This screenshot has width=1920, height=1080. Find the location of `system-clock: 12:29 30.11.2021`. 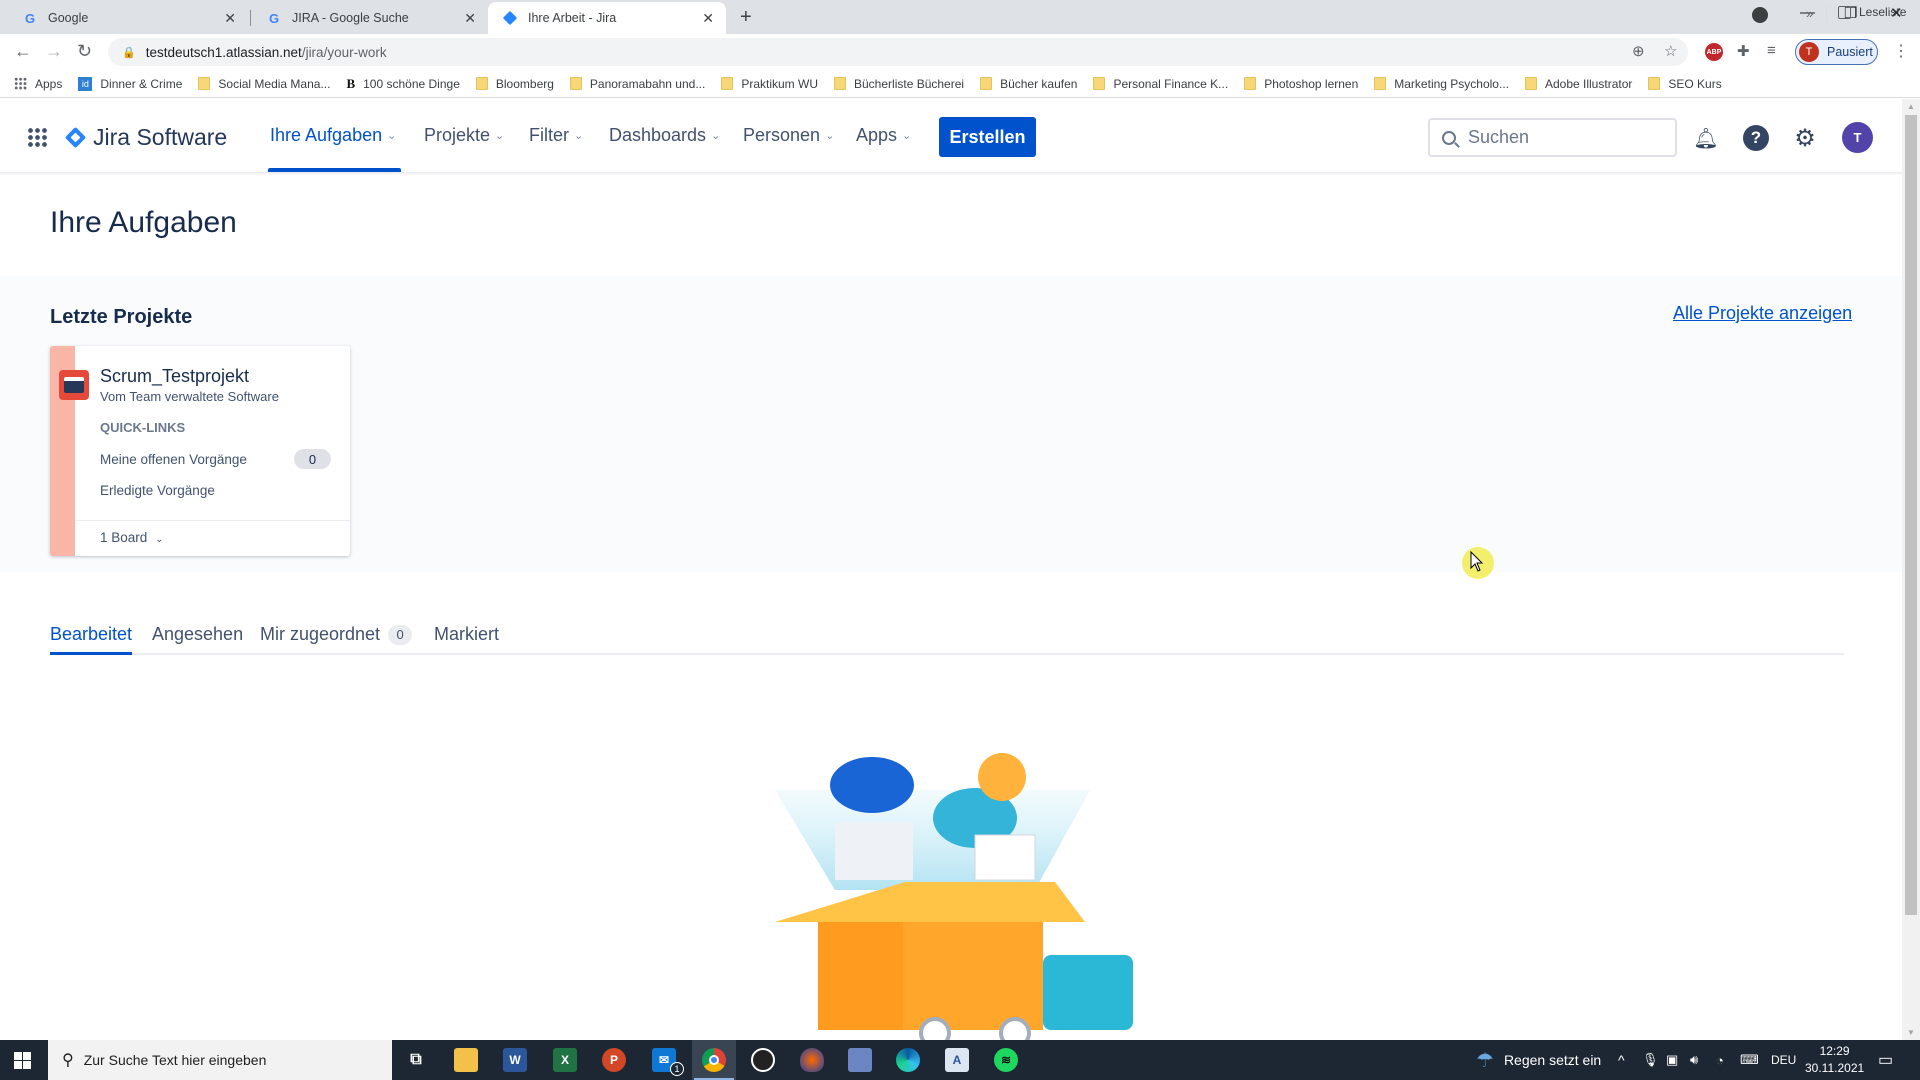

system-clock: 12:29 30.11.2021 is located at coordinates (1834, 1060).